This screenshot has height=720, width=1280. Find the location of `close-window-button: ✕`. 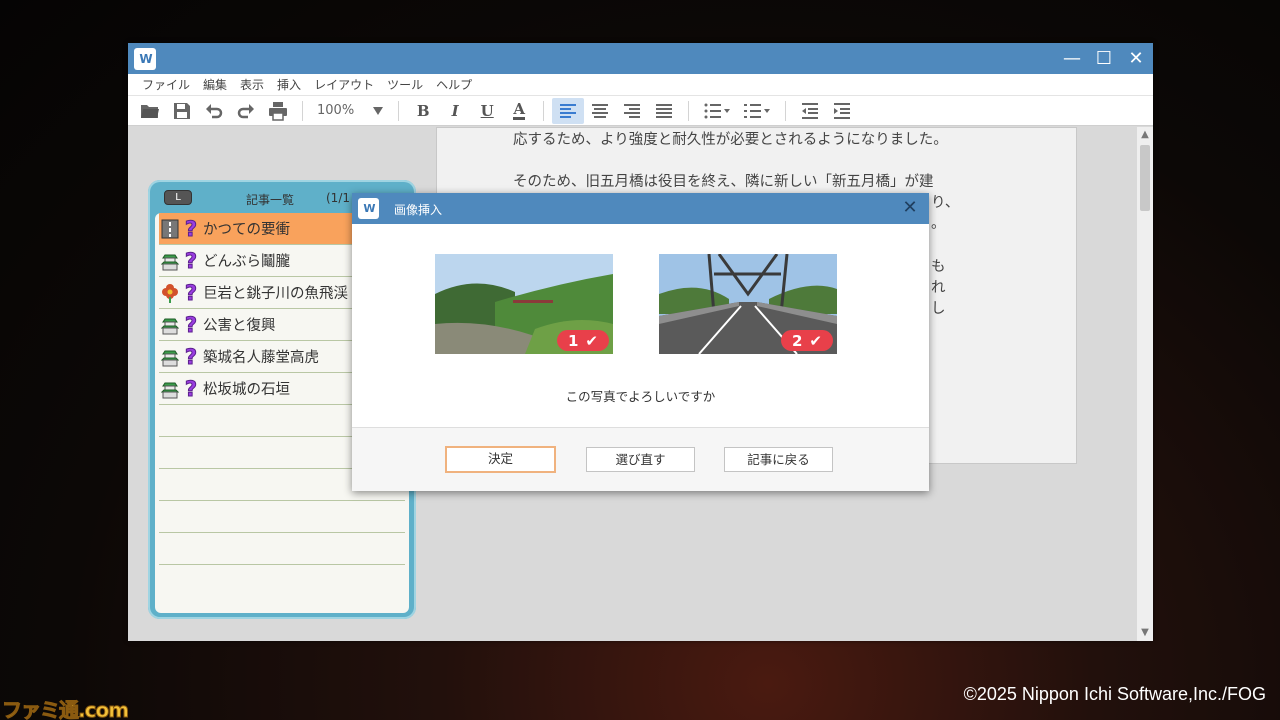

close-window-button: ✕ is located at coordinates (1136, 59).